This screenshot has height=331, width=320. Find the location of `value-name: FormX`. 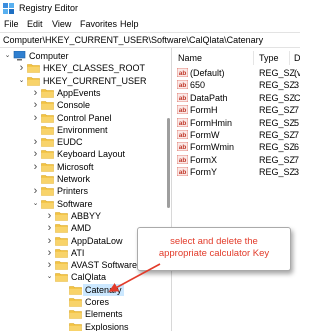

value-name: FormX is located at coordinates (203, 159).